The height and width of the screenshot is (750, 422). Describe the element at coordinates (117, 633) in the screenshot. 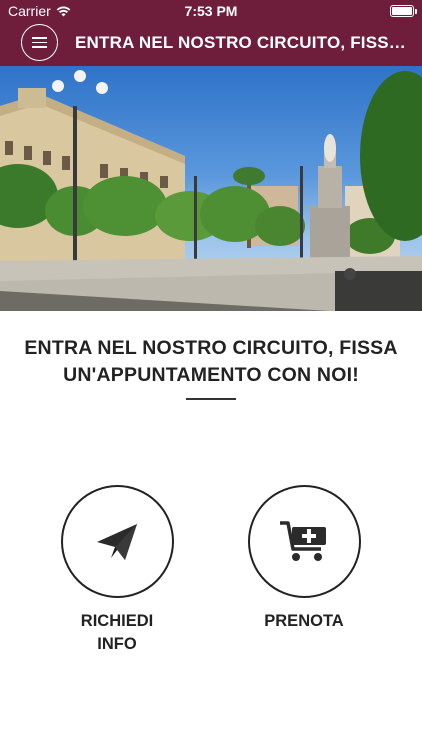

I see `request-info-label: RICHIEDI INFO` at that location.